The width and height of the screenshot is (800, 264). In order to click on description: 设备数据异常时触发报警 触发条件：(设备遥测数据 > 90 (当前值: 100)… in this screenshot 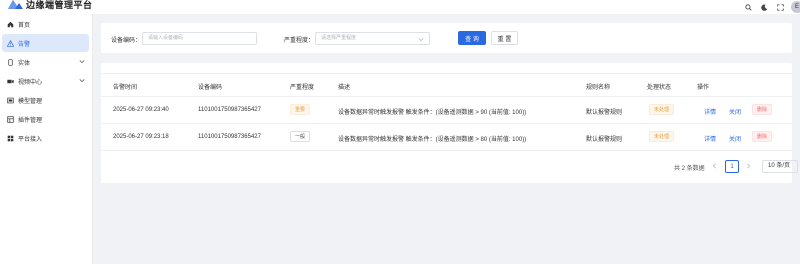, I will do `click(432, 113)`.